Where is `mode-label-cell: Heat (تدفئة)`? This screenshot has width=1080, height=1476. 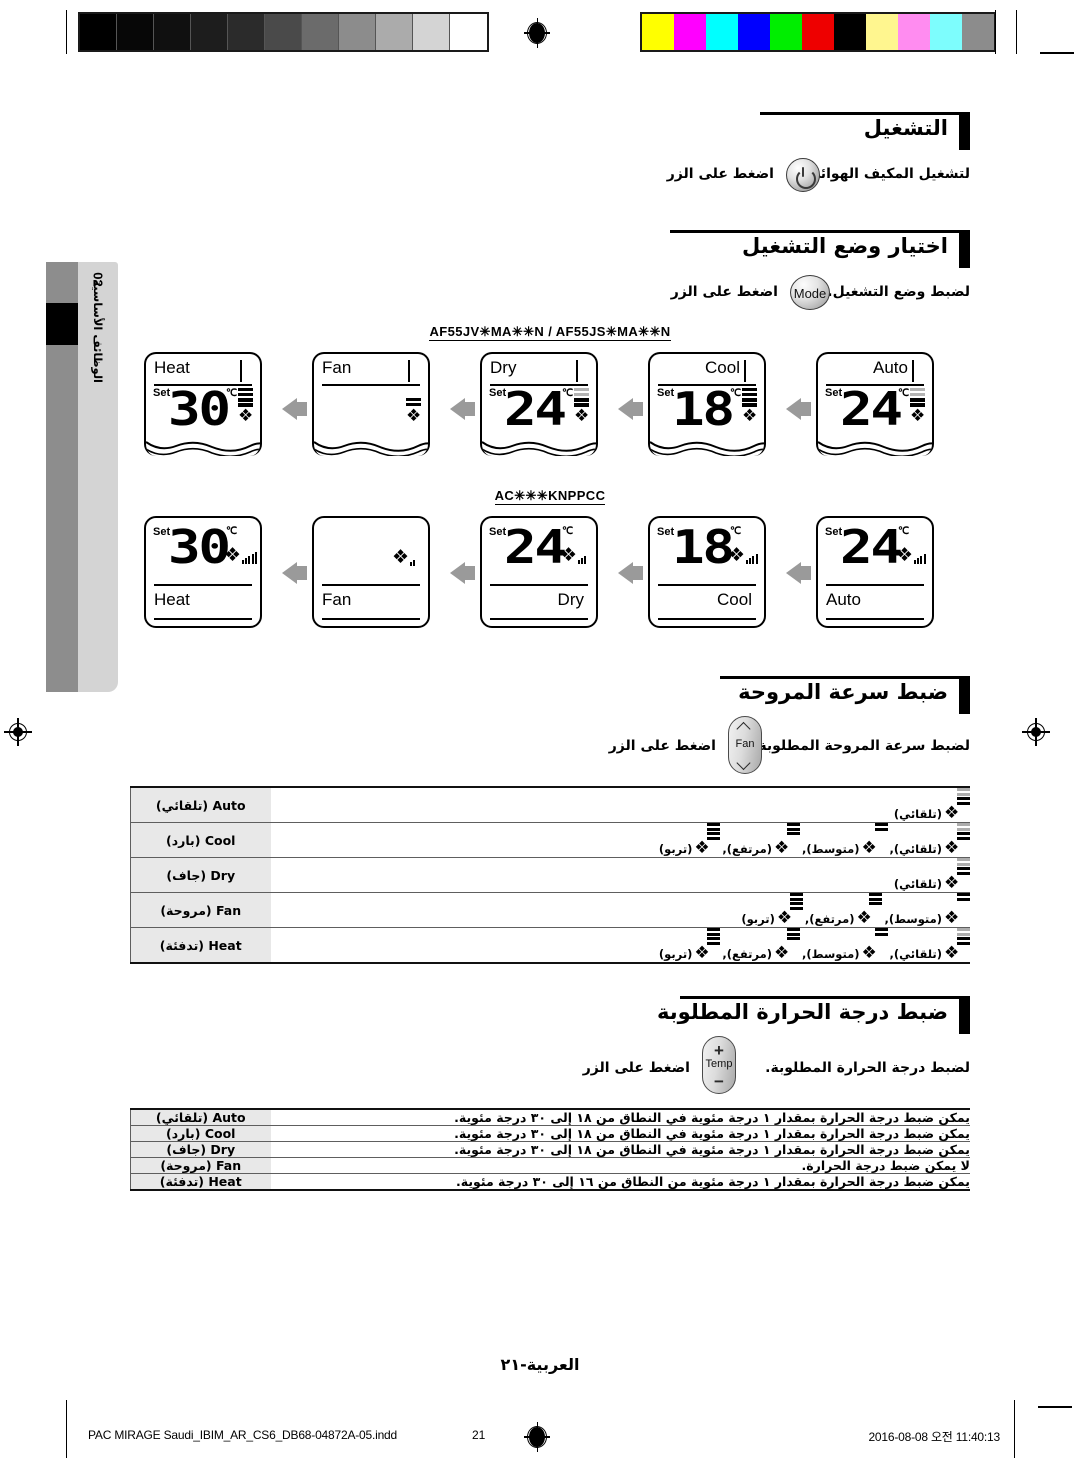 mode-label-cell: Heat (تدفئة) is located at coordinates (200, 945).